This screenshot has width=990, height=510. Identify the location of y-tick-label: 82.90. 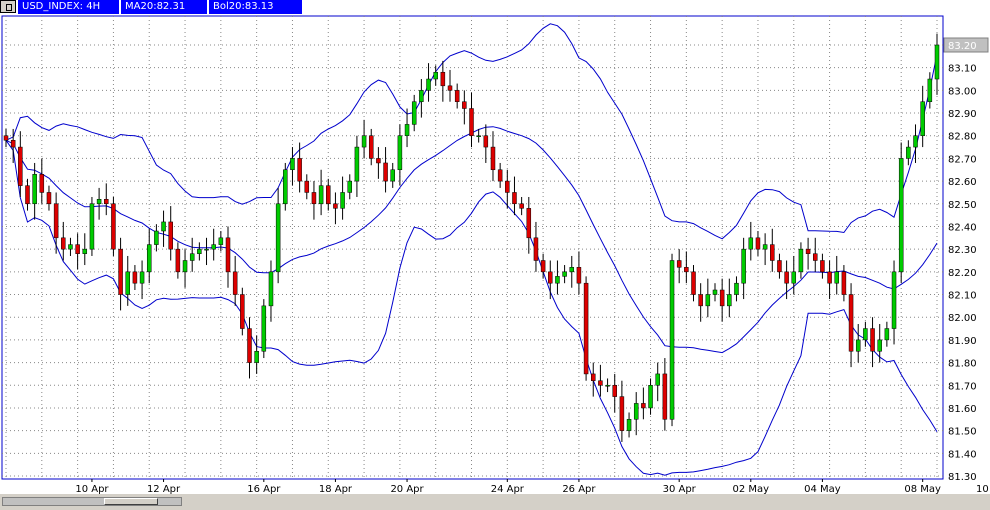
(962, 114).